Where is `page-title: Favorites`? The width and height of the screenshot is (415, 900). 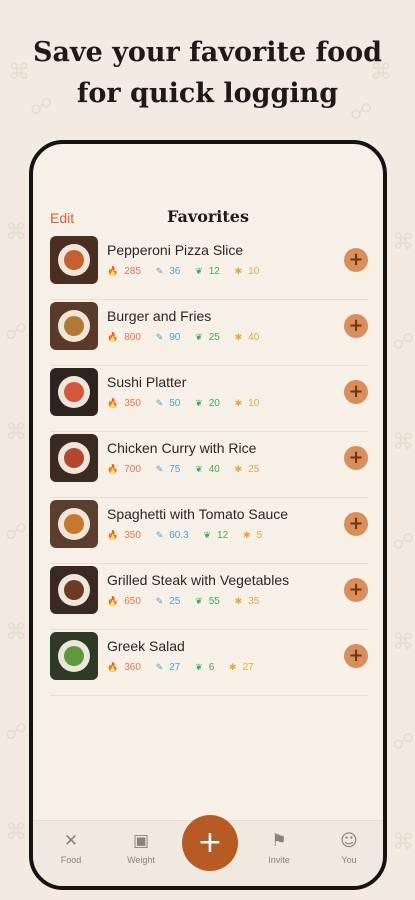 page-title: Favorites is located at coordinates (208, 216).